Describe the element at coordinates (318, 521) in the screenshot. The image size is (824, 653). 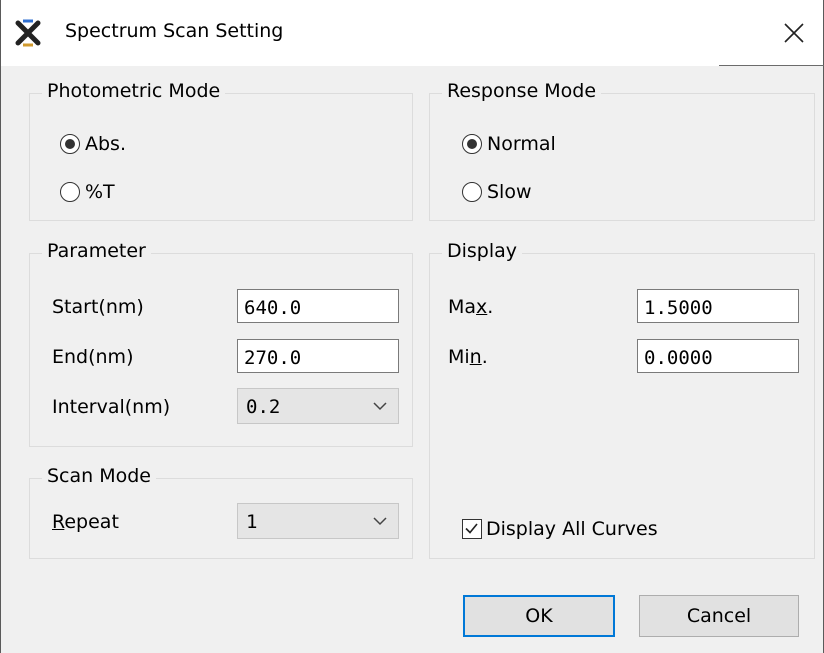
I see `repeat-select: 1` at that location.